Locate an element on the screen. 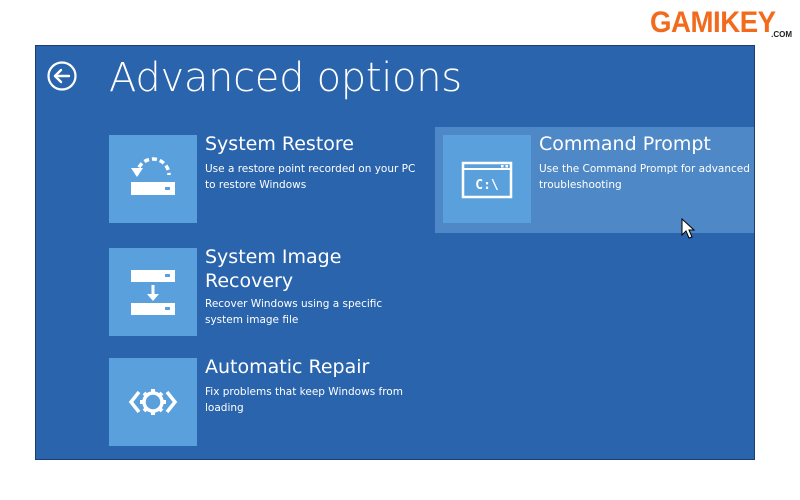 Image resolution: width=800 pixels, height=500 pixels. watermark-domain: .COM is located at coordinates (781, 34).